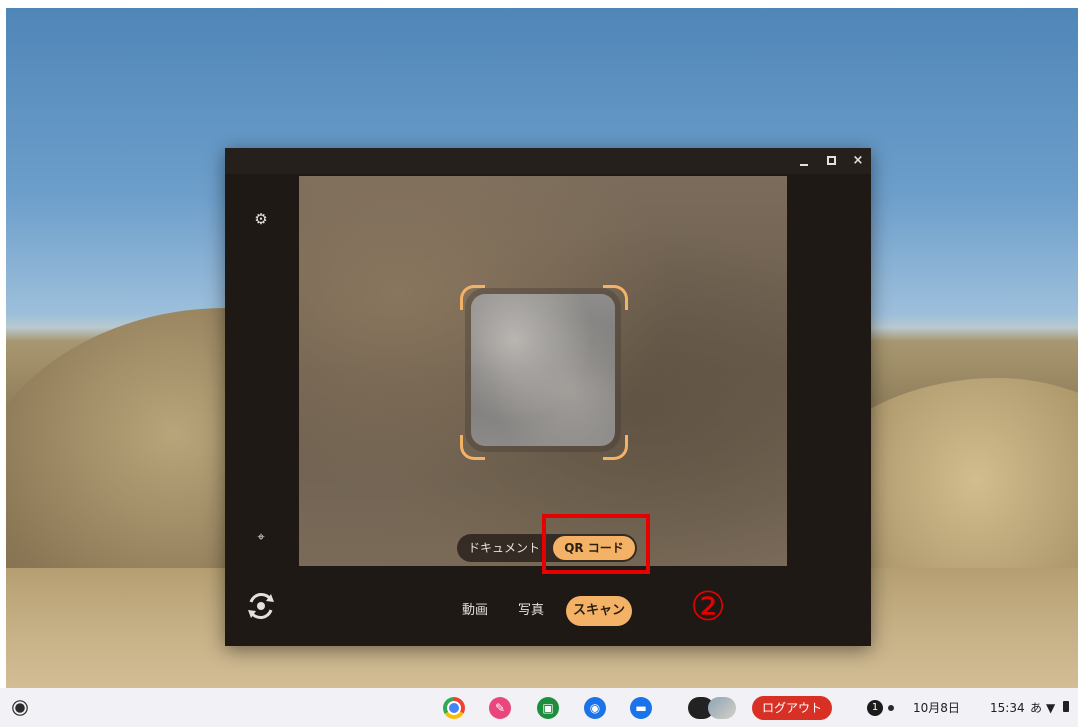 Image resolution: width=1078 pixels, height=727 pixels. Describe the element at coordinates (1050, 708) in the screenshot. I see `wifi-icon: ▼` at that location.